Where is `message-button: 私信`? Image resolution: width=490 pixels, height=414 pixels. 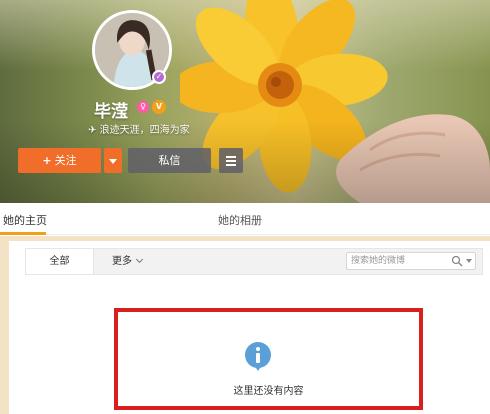
message-button: 私信 is located at coordinates (169, 160).